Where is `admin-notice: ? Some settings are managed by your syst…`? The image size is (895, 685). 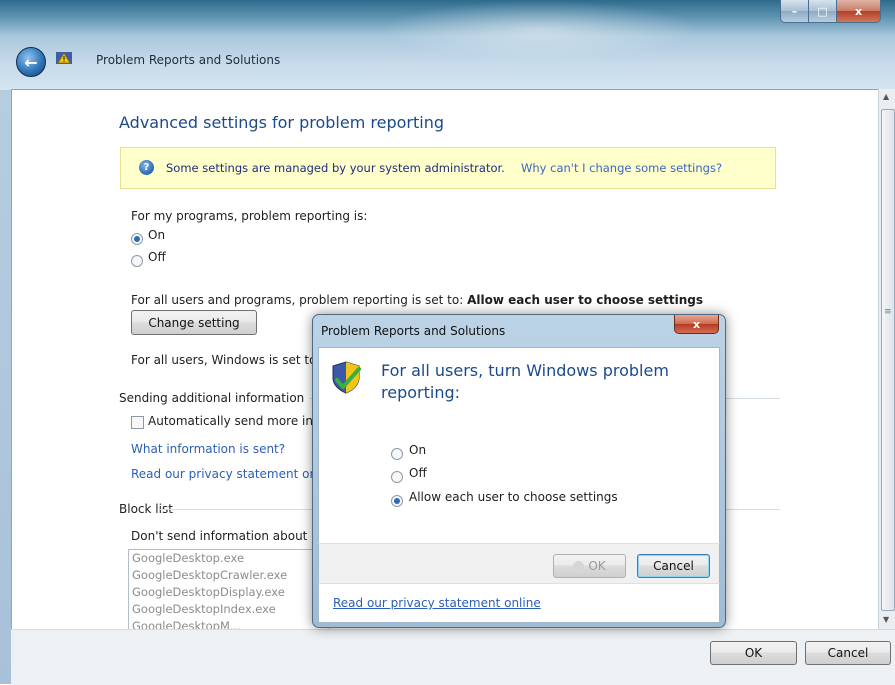 admin-notice: ? Some settings are managed by your syst… is located at coordinates (448, 168).